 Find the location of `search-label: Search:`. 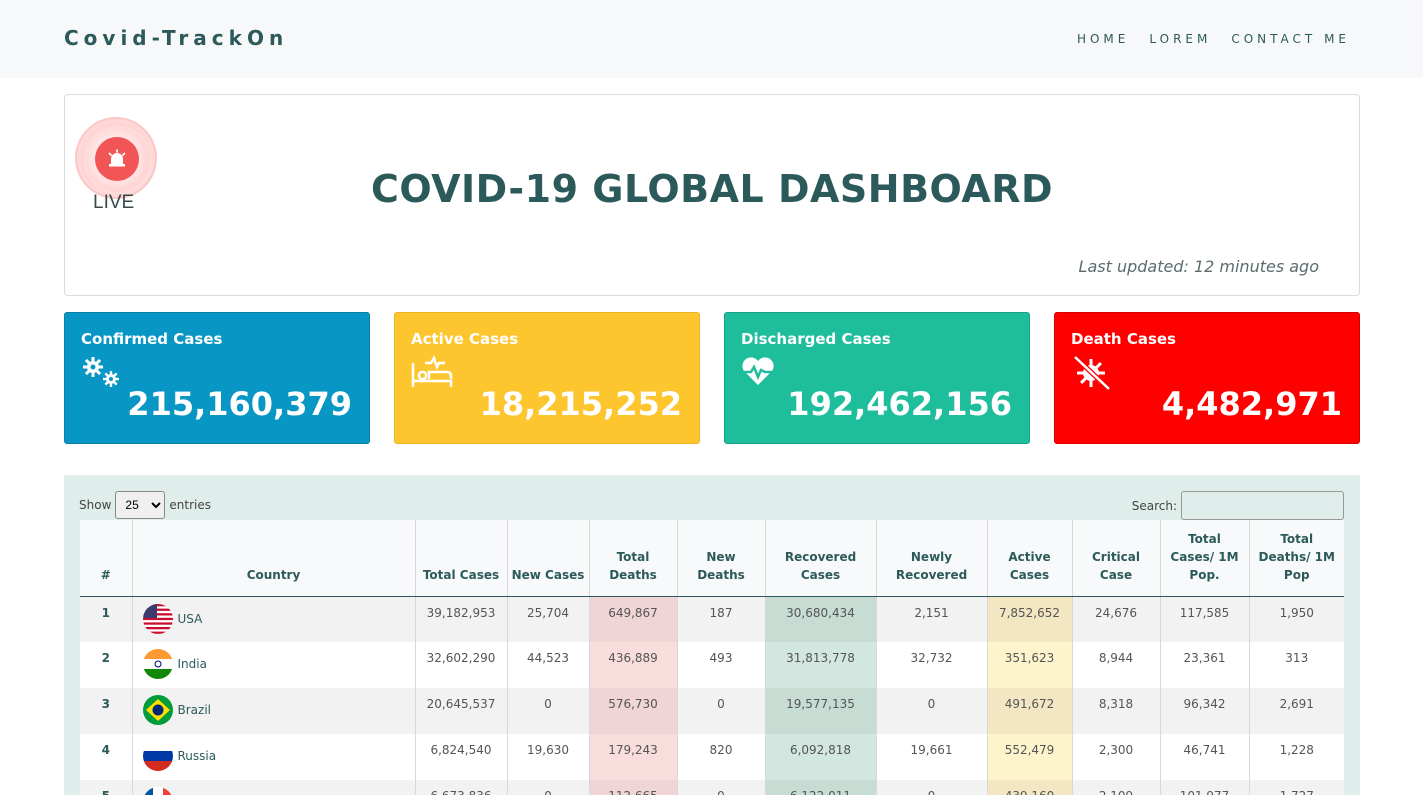

search-label: Search: is located at coordinates (1154, 505).